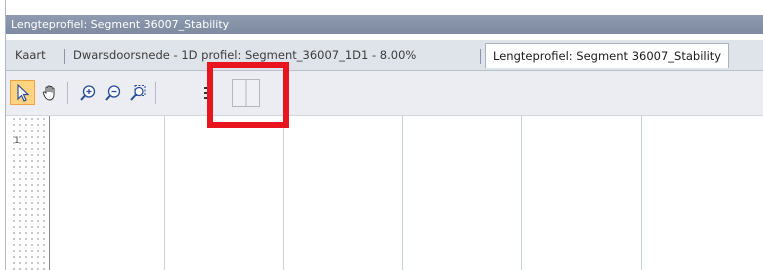 The image size is (763, 270). Describe the element at coordinates (120, 24) in the screenshot. I see `window-title: Lengteprofiel: Segment 36007_Stability` at that location.